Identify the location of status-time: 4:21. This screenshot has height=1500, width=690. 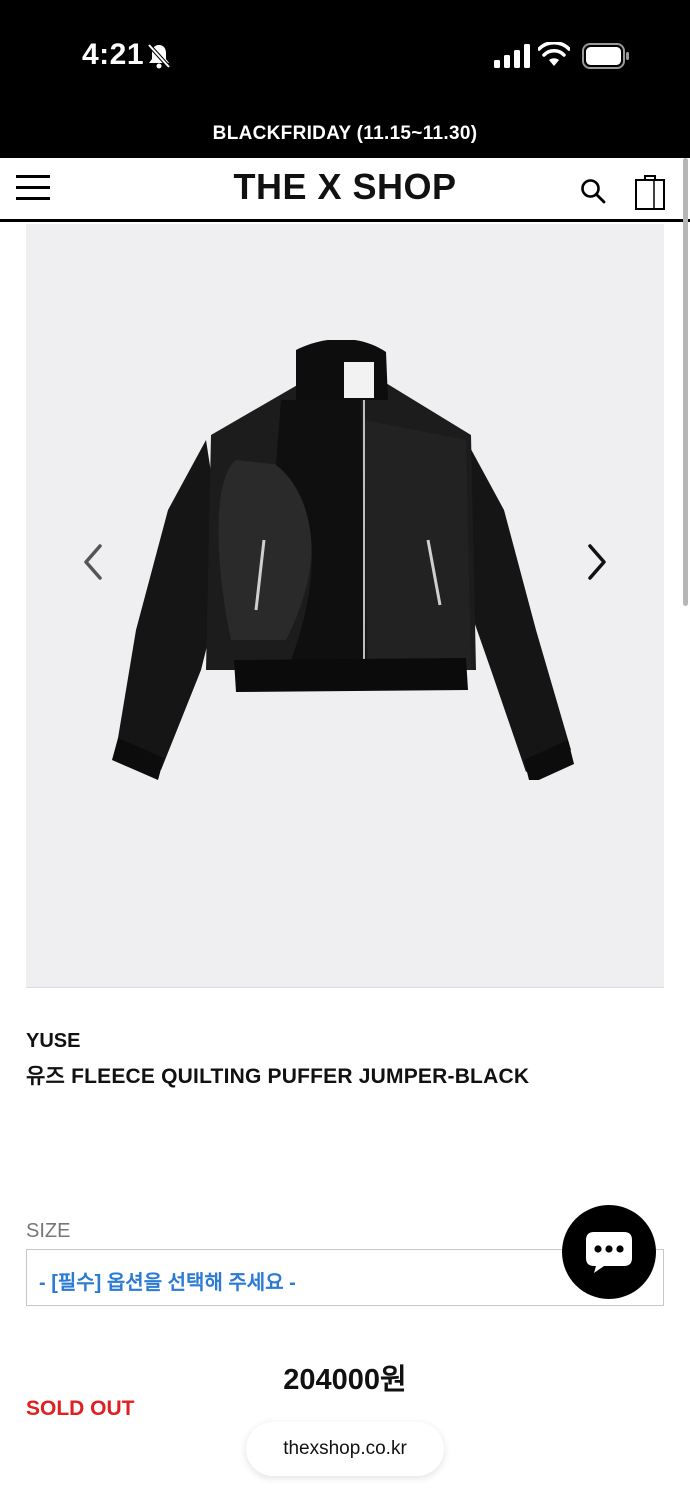
(113, 54).